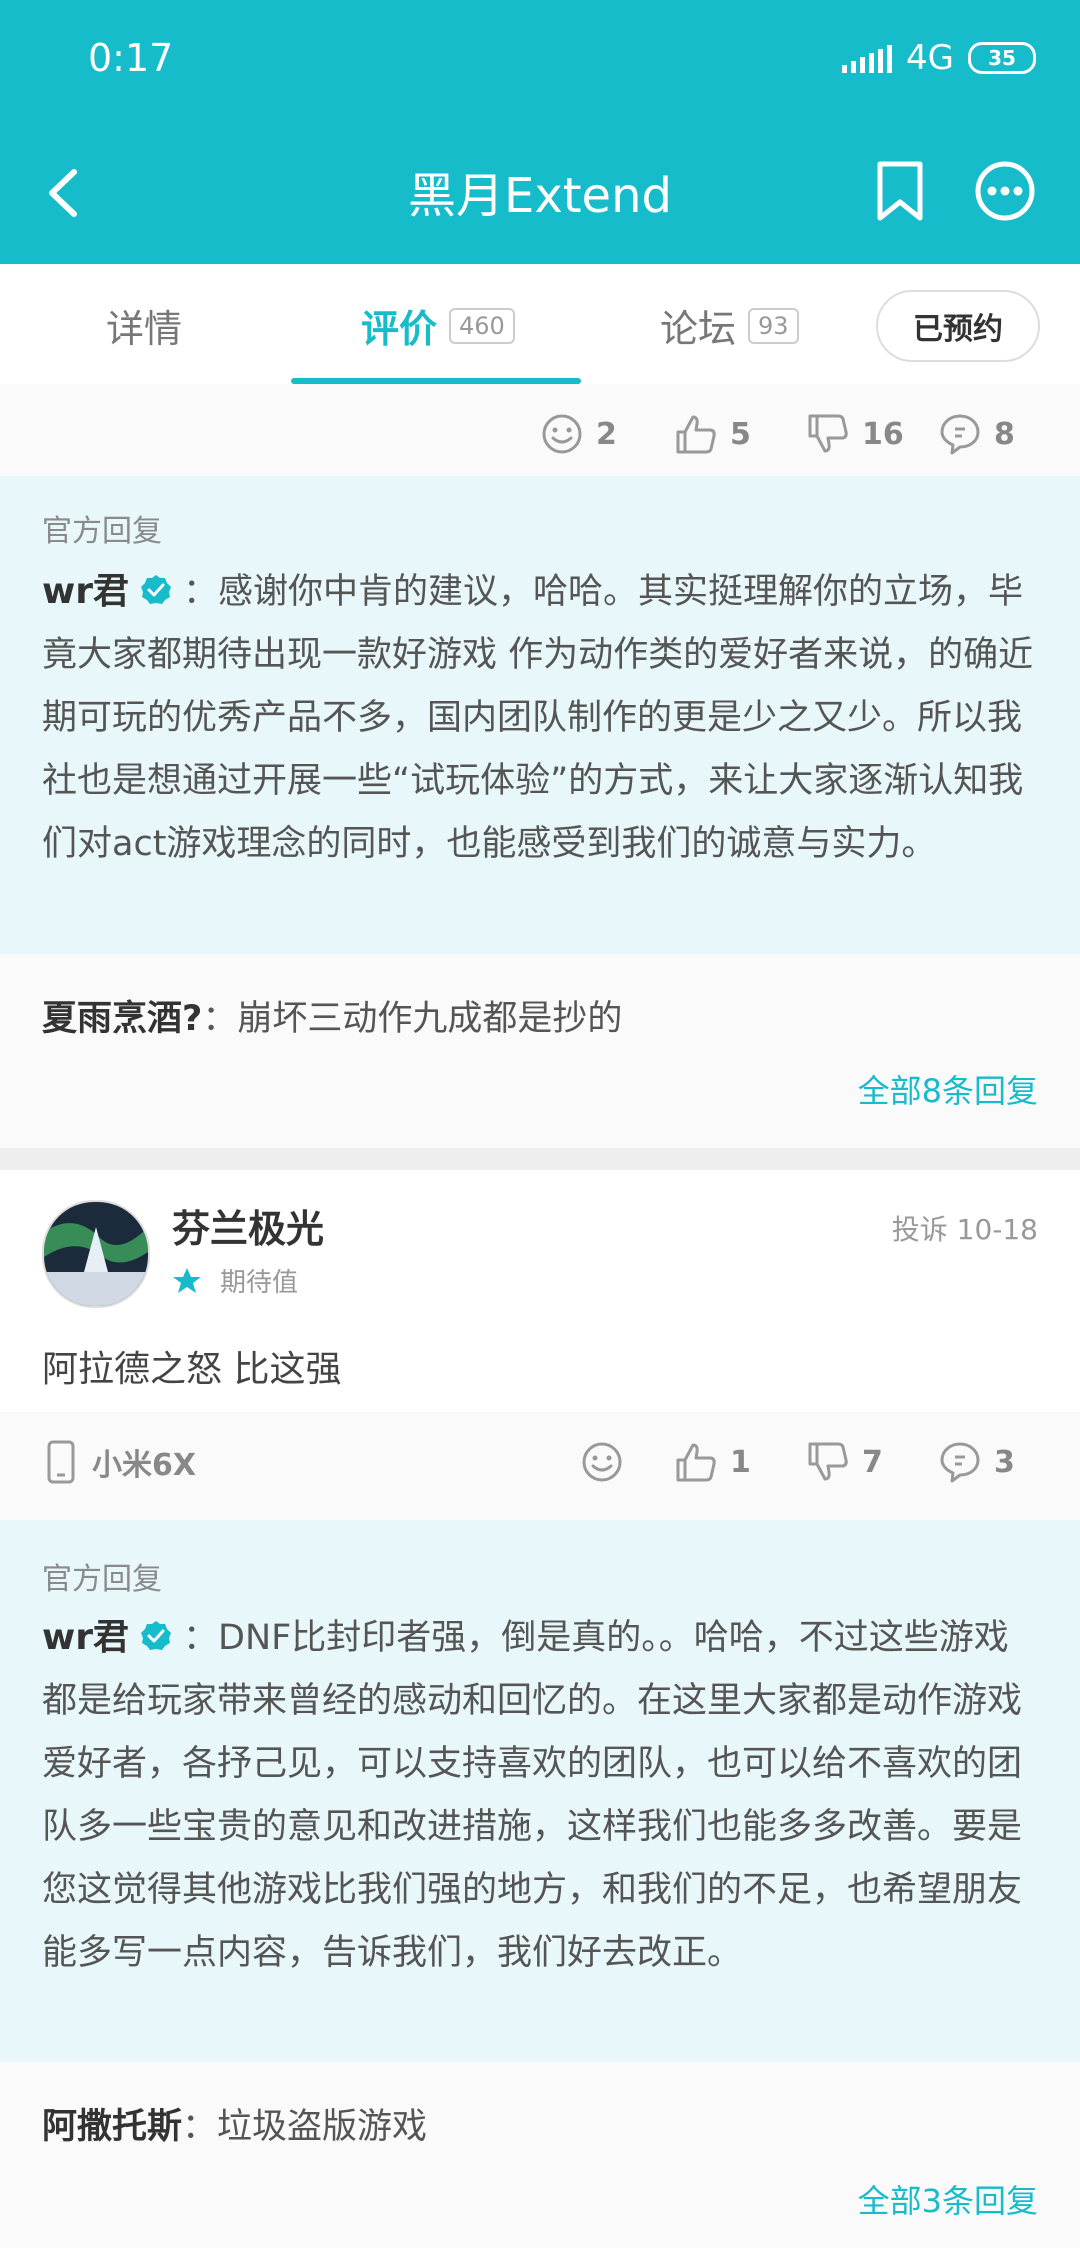 This screenshot has height=2248, width=1080. I want to click on reply-author: 夏雨烹酒?, so click(122, 1019).